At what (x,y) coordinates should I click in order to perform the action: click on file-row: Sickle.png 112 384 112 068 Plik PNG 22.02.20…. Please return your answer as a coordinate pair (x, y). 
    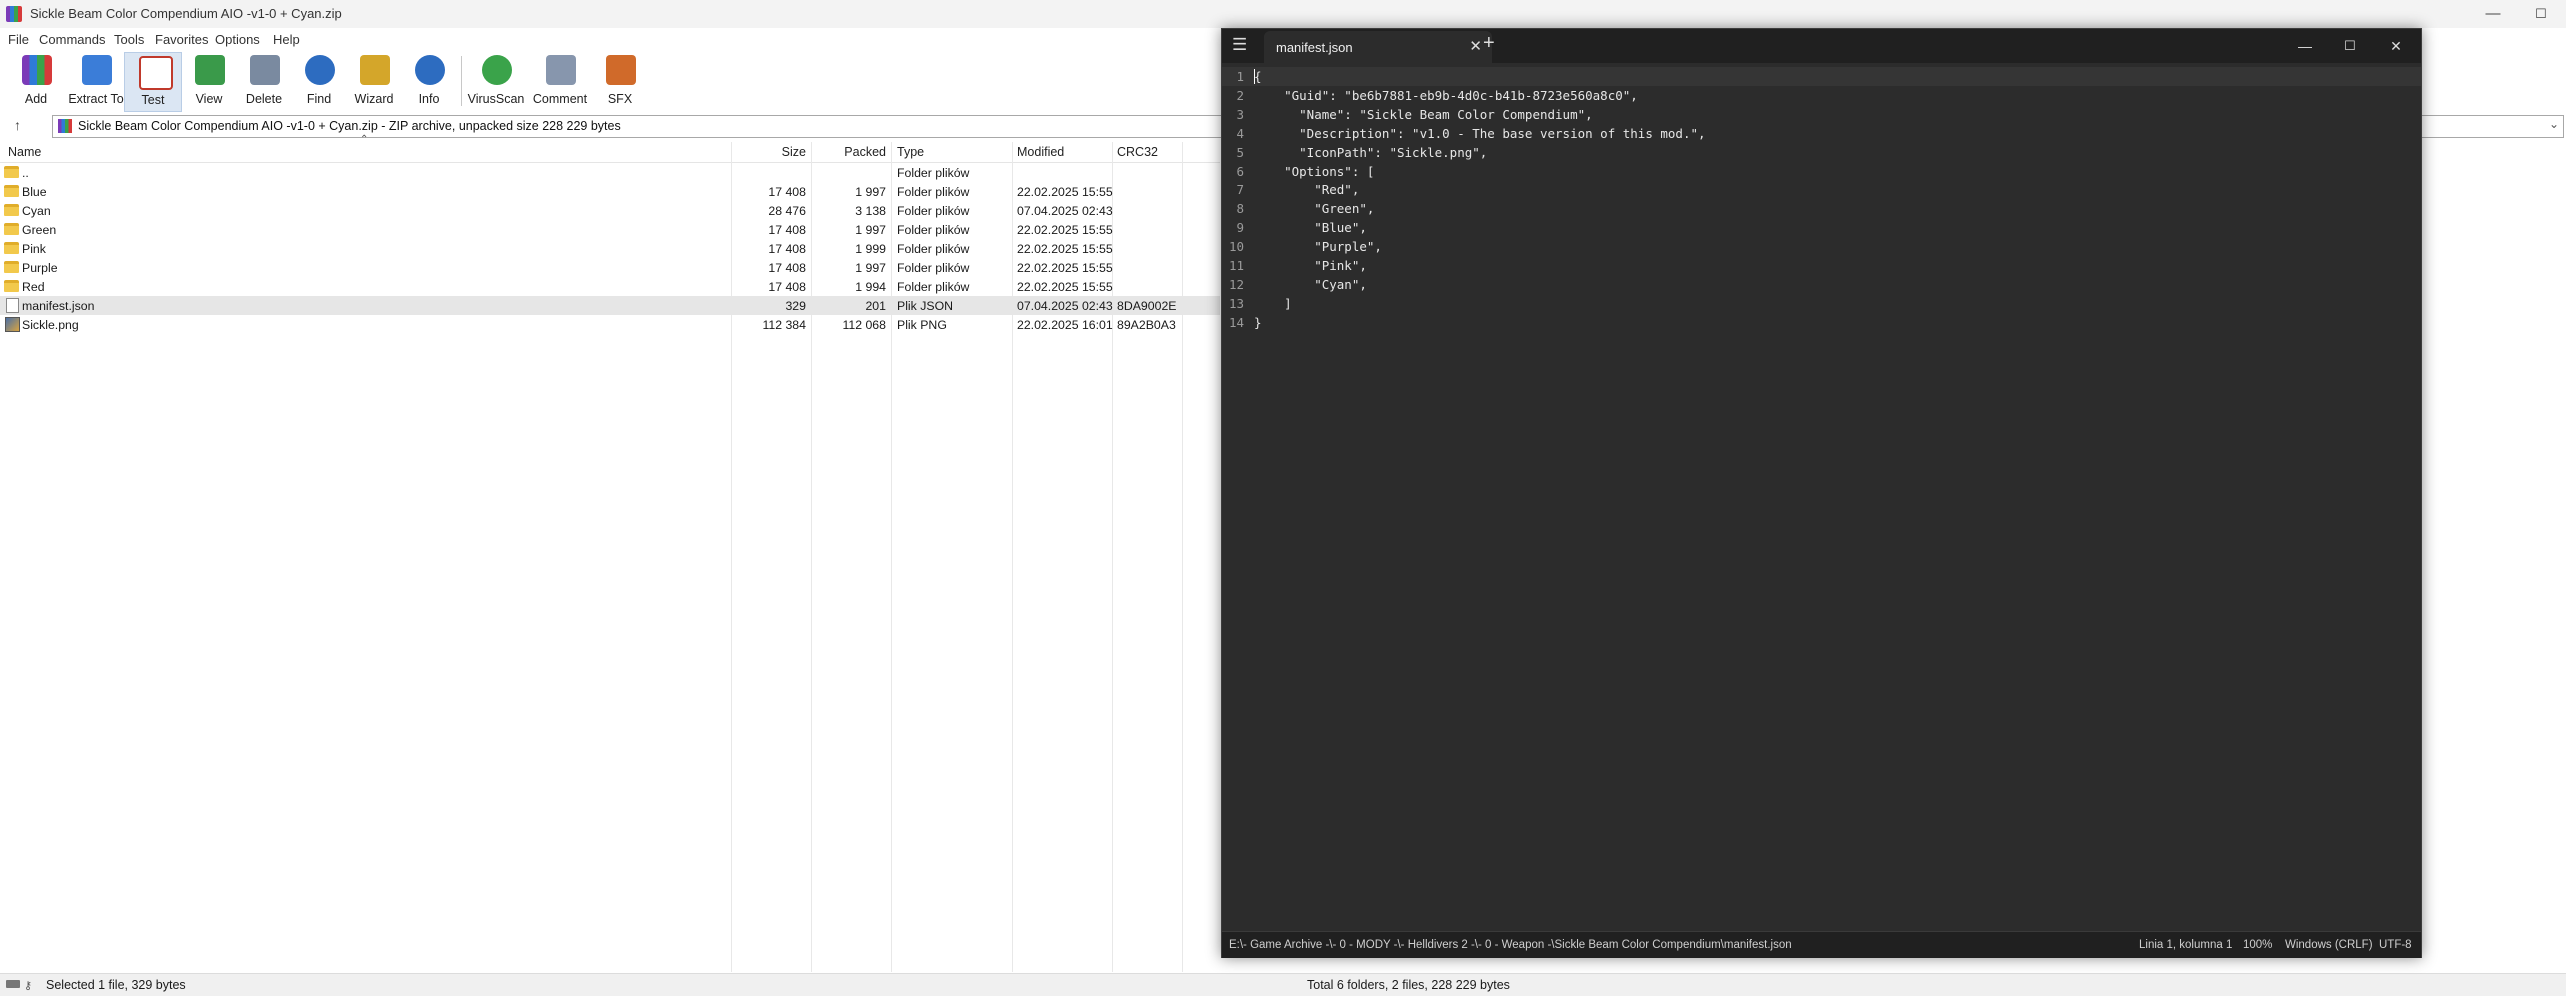
    Looking at the image, I should click on (610, 324).